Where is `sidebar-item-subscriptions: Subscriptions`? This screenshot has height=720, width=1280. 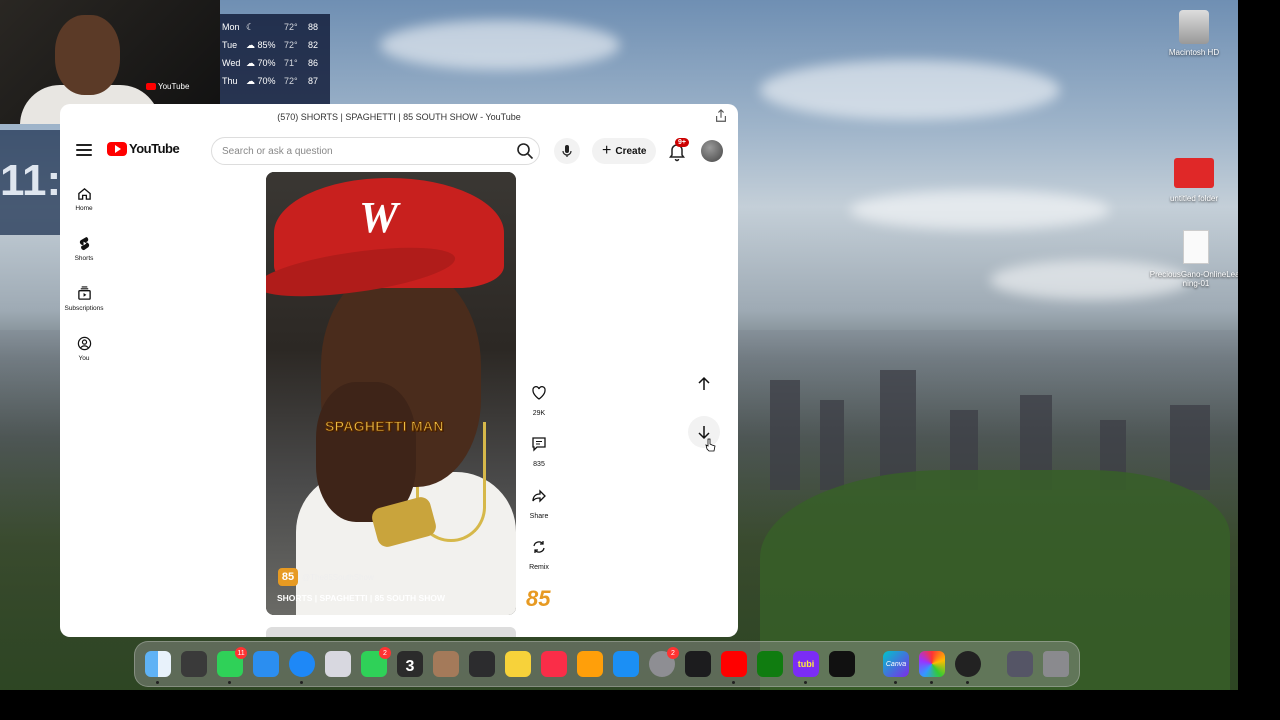
sidebar-item-subscriptions: Subscriptions is located at coordinates (84, 299).